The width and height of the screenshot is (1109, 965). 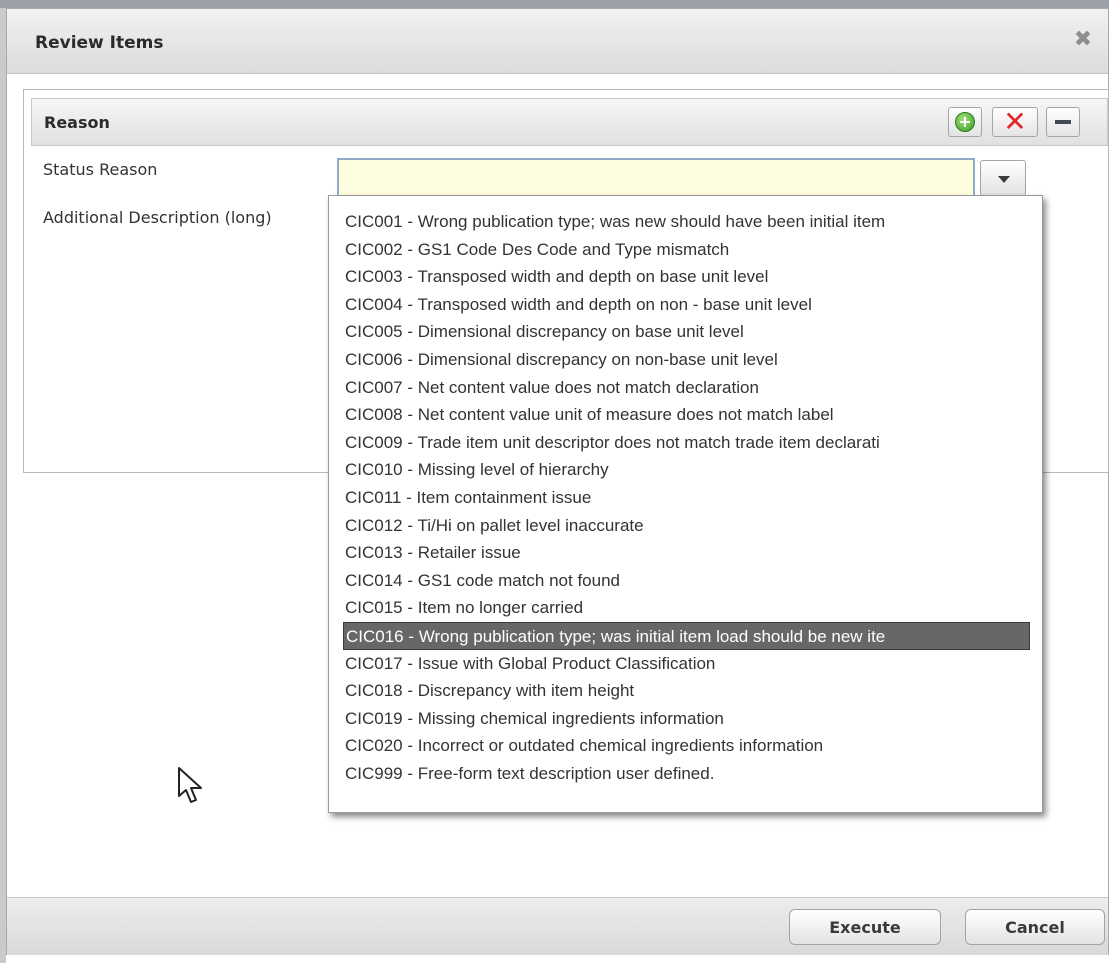 What do you see at coordinates (190, 785) in the screenshot?
I see `mouse-pointer-icon` at bounding box center [190, 785].